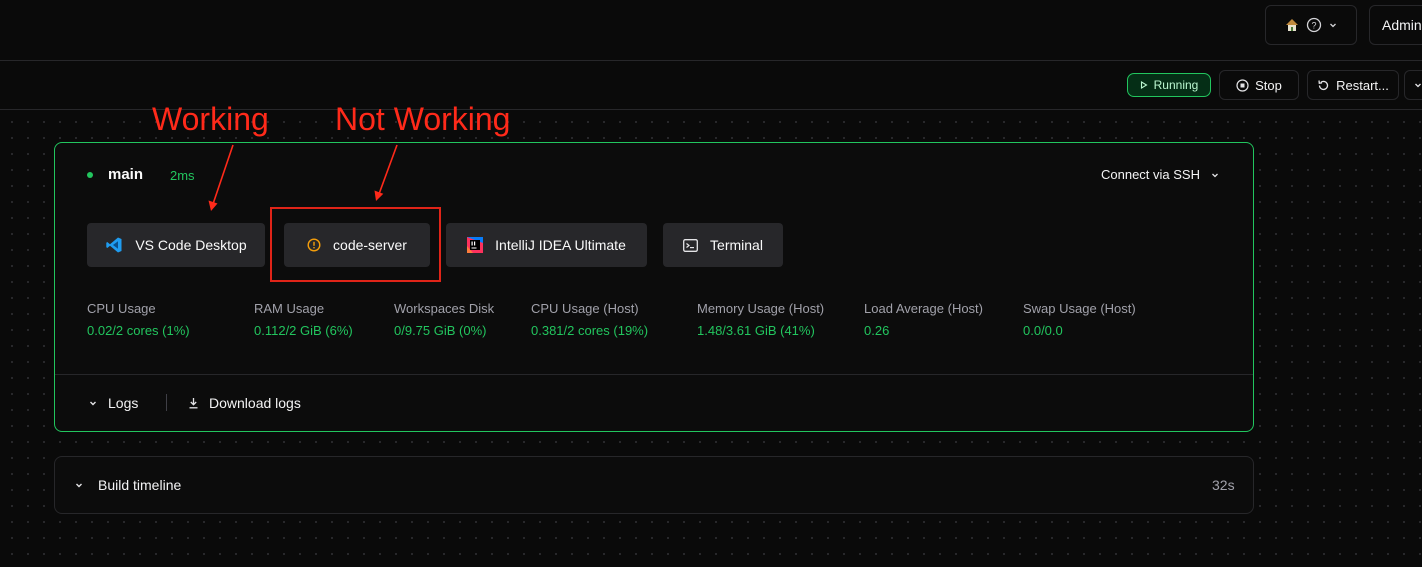 This screenshot has width=1422, height=567. What do you see at coordinates (690, 245) in the screenshot?
I see `terminal-icon` at bounding box center [690, 245].